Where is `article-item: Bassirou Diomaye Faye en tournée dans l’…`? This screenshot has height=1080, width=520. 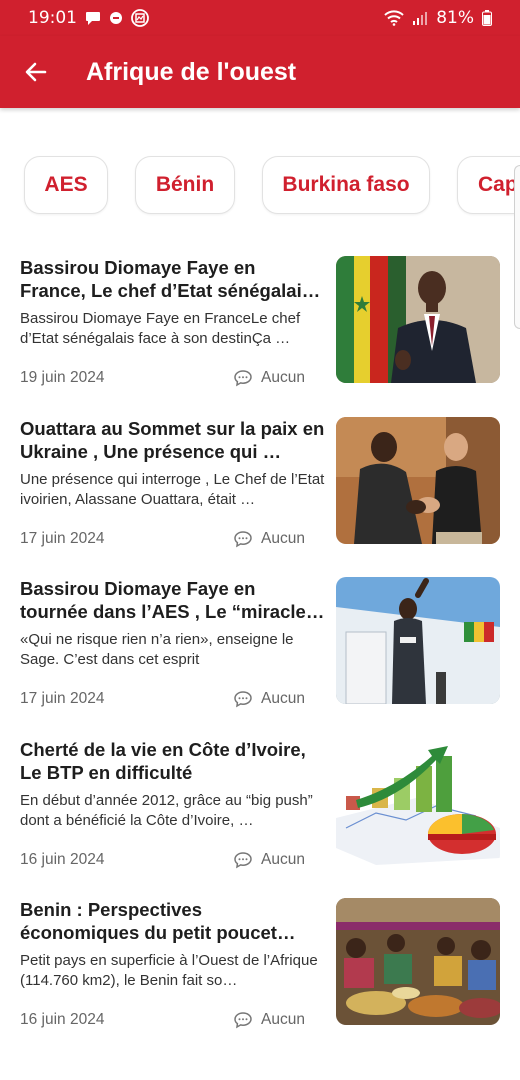 article-item: Bassirou Diomaye Faye en tournée dans l’… is located at coordinates (260, 657).